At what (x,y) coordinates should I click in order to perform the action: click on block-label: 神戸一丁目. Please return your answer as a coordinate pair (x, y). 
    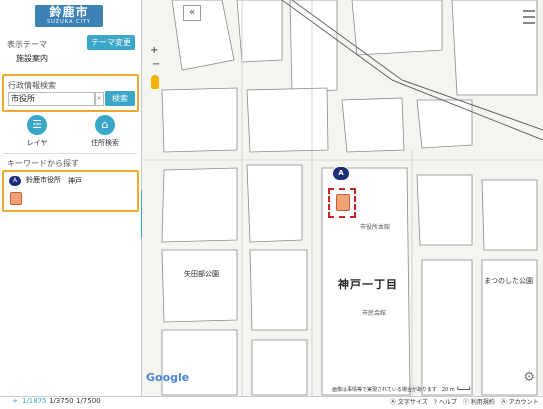
    Looking at the image, I should click on (368, 284).